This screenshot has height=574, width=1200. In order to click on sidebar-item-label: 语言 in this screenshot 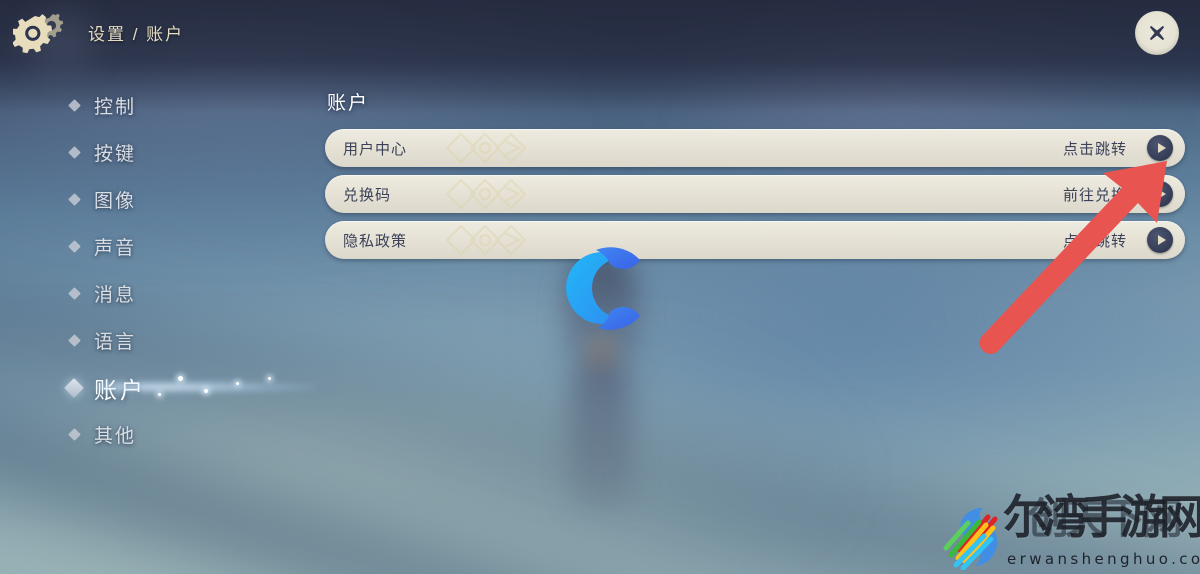, I will do `click(115, 342)`.